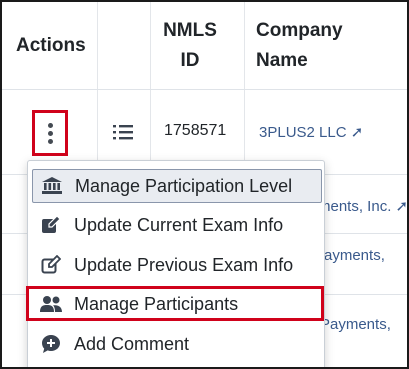  I want to click on header-actions-label: Actions, so click(51, 45).